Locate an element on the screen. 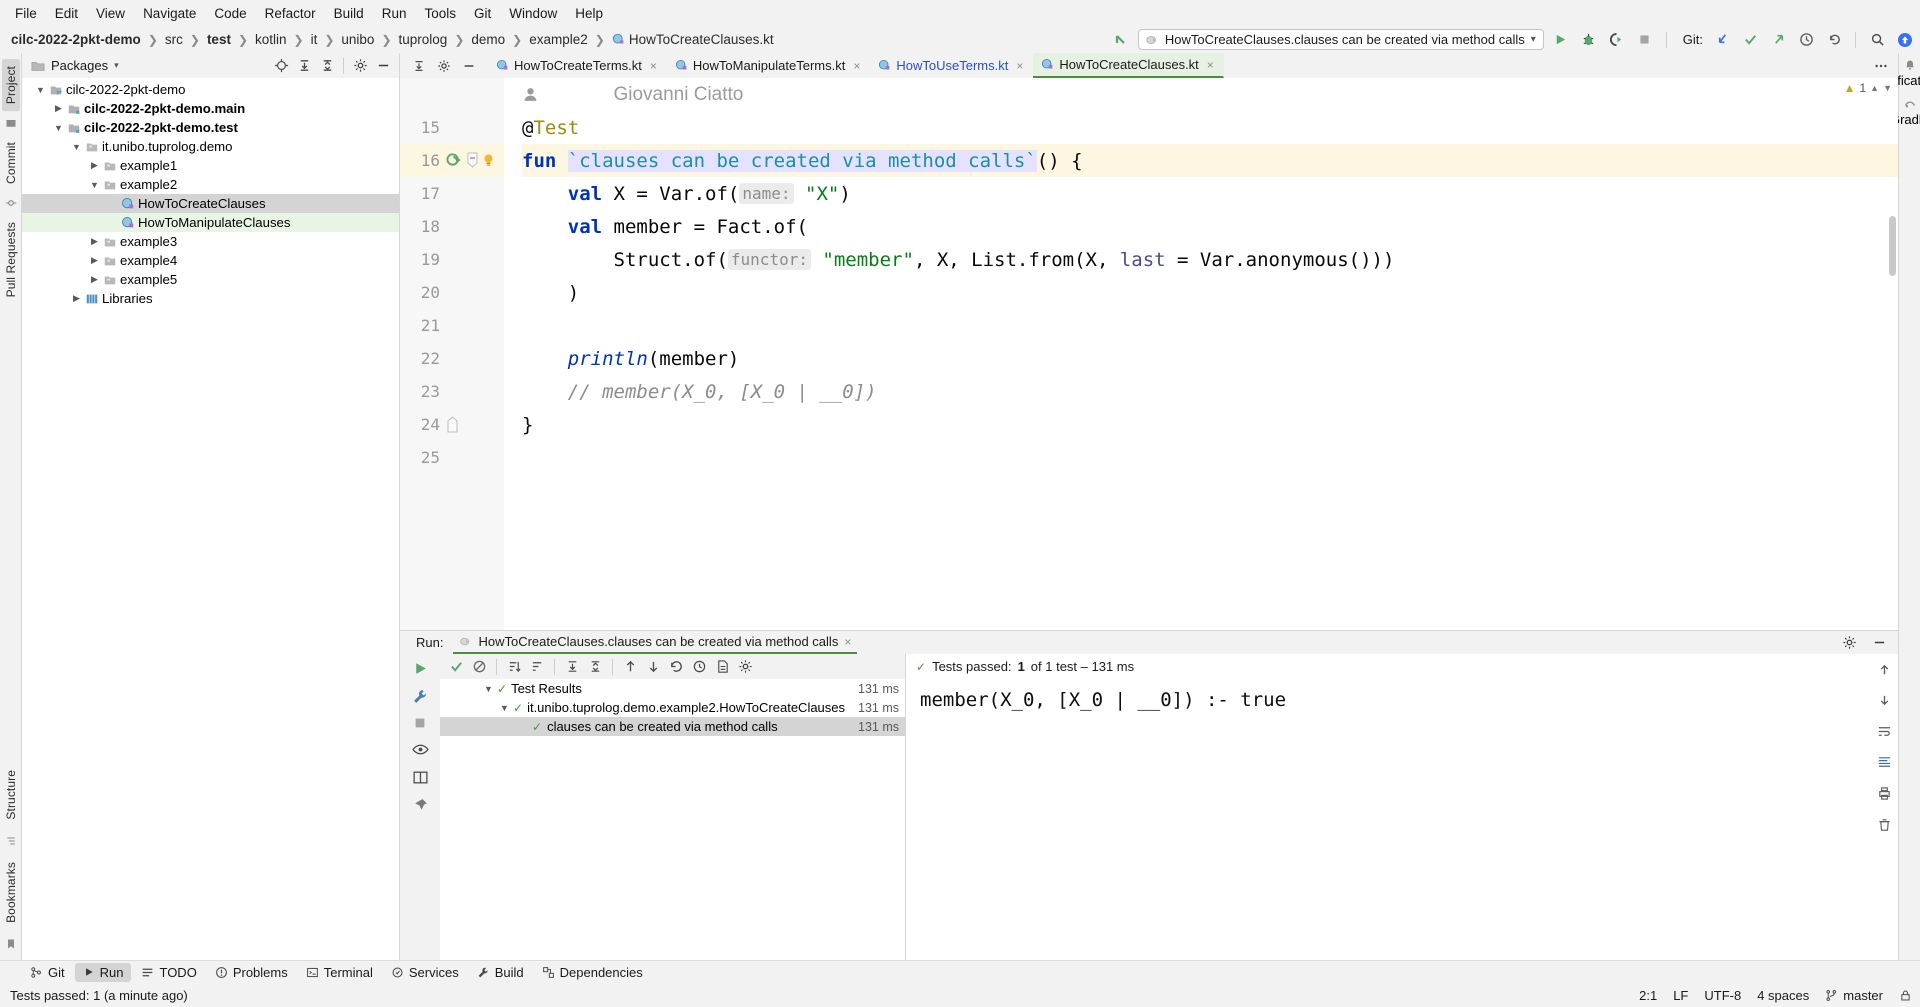 This screenshot has height=1007, width=1920. tree-row: ▶ cilc-2022-2pkt-demo.main is located at coordinates (210, 108).